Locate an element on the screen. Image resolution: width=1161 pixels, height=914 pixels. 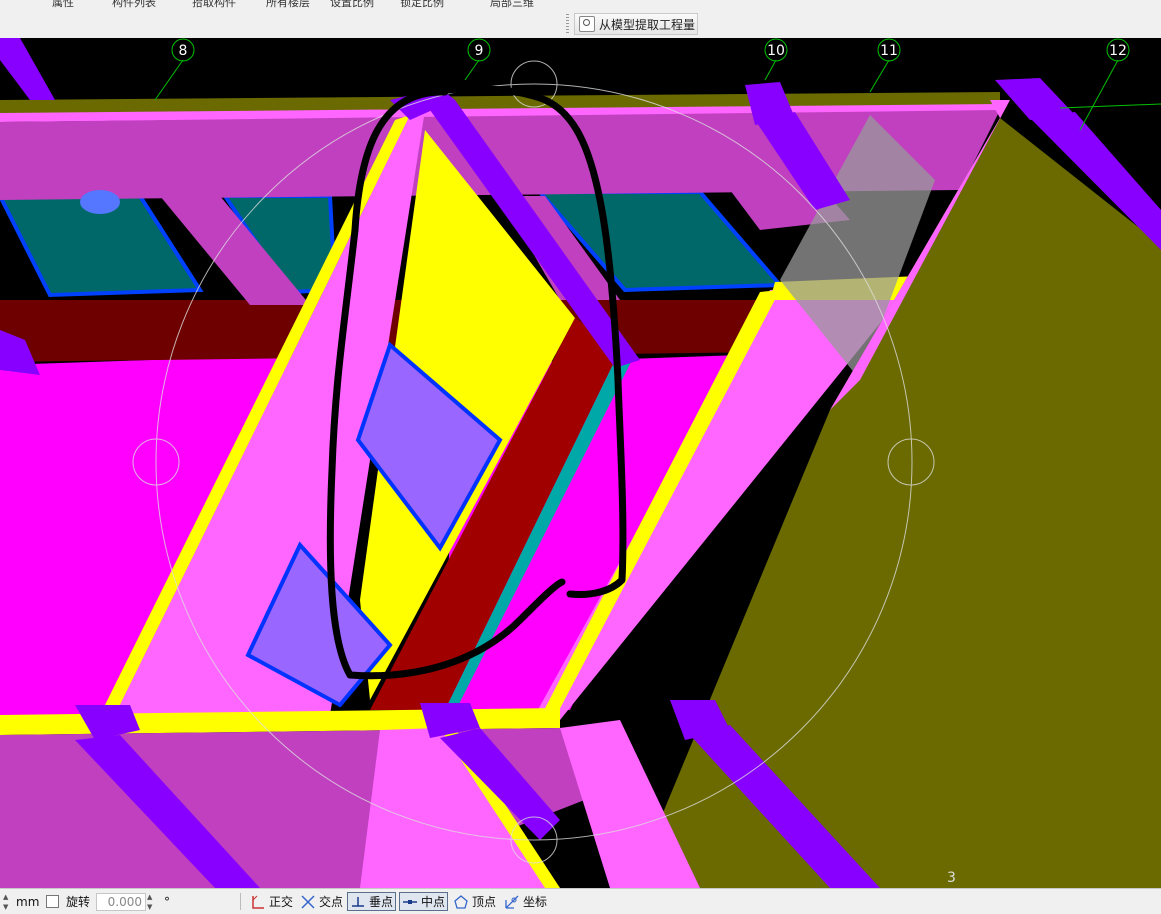
toolbar-item-all-floors: 所有楼层 is located at coordinates (288, 4).